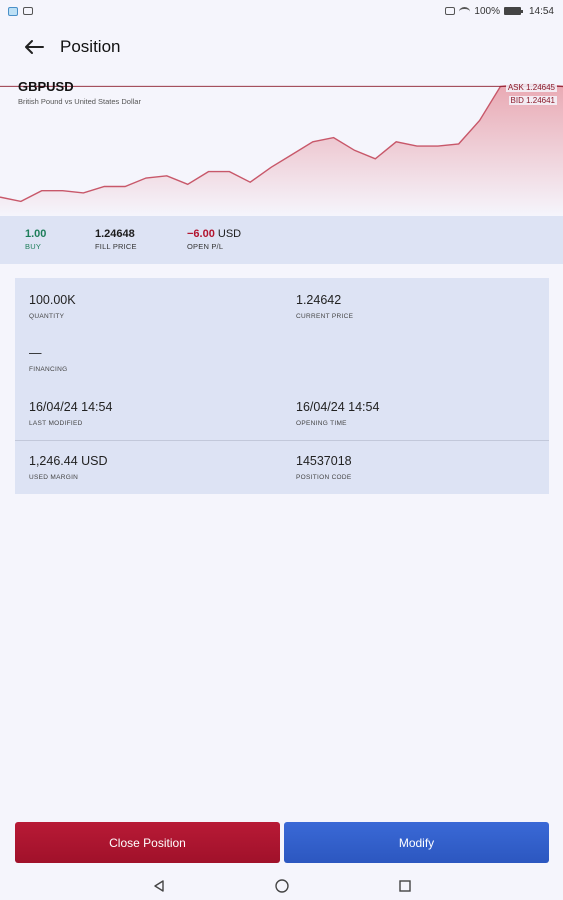  I want to click on app-notification-icon, so click(13, 11).